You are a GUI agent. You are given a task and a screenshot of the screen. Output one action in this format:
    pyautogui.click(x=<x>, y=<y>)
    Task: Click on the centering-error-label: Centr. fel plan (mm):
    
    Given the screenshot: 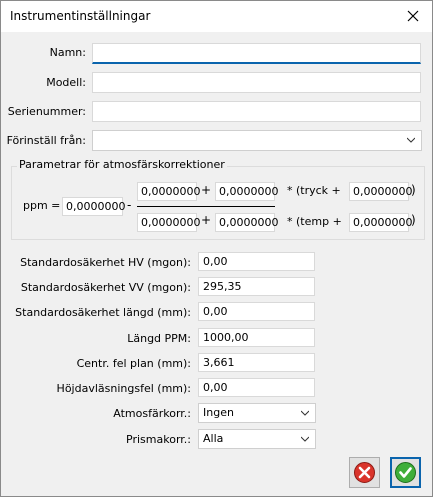 What is the action you would take?
    pyautogui.click(x=133, y=363)
    